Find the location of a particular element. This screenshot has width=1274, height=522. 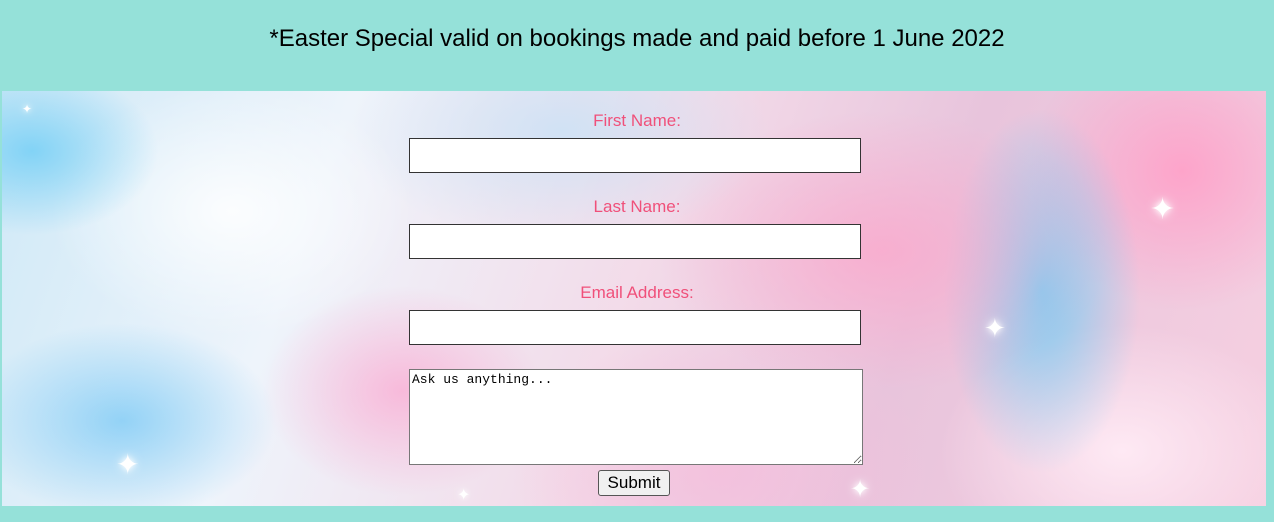

last-name-input is located at coordinates (635, 241).